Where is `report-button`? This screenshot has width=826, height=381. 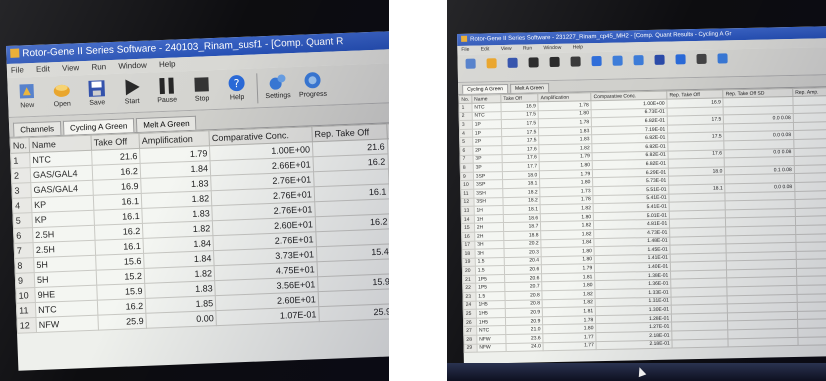
report-button is located at coordinates (680, 64).